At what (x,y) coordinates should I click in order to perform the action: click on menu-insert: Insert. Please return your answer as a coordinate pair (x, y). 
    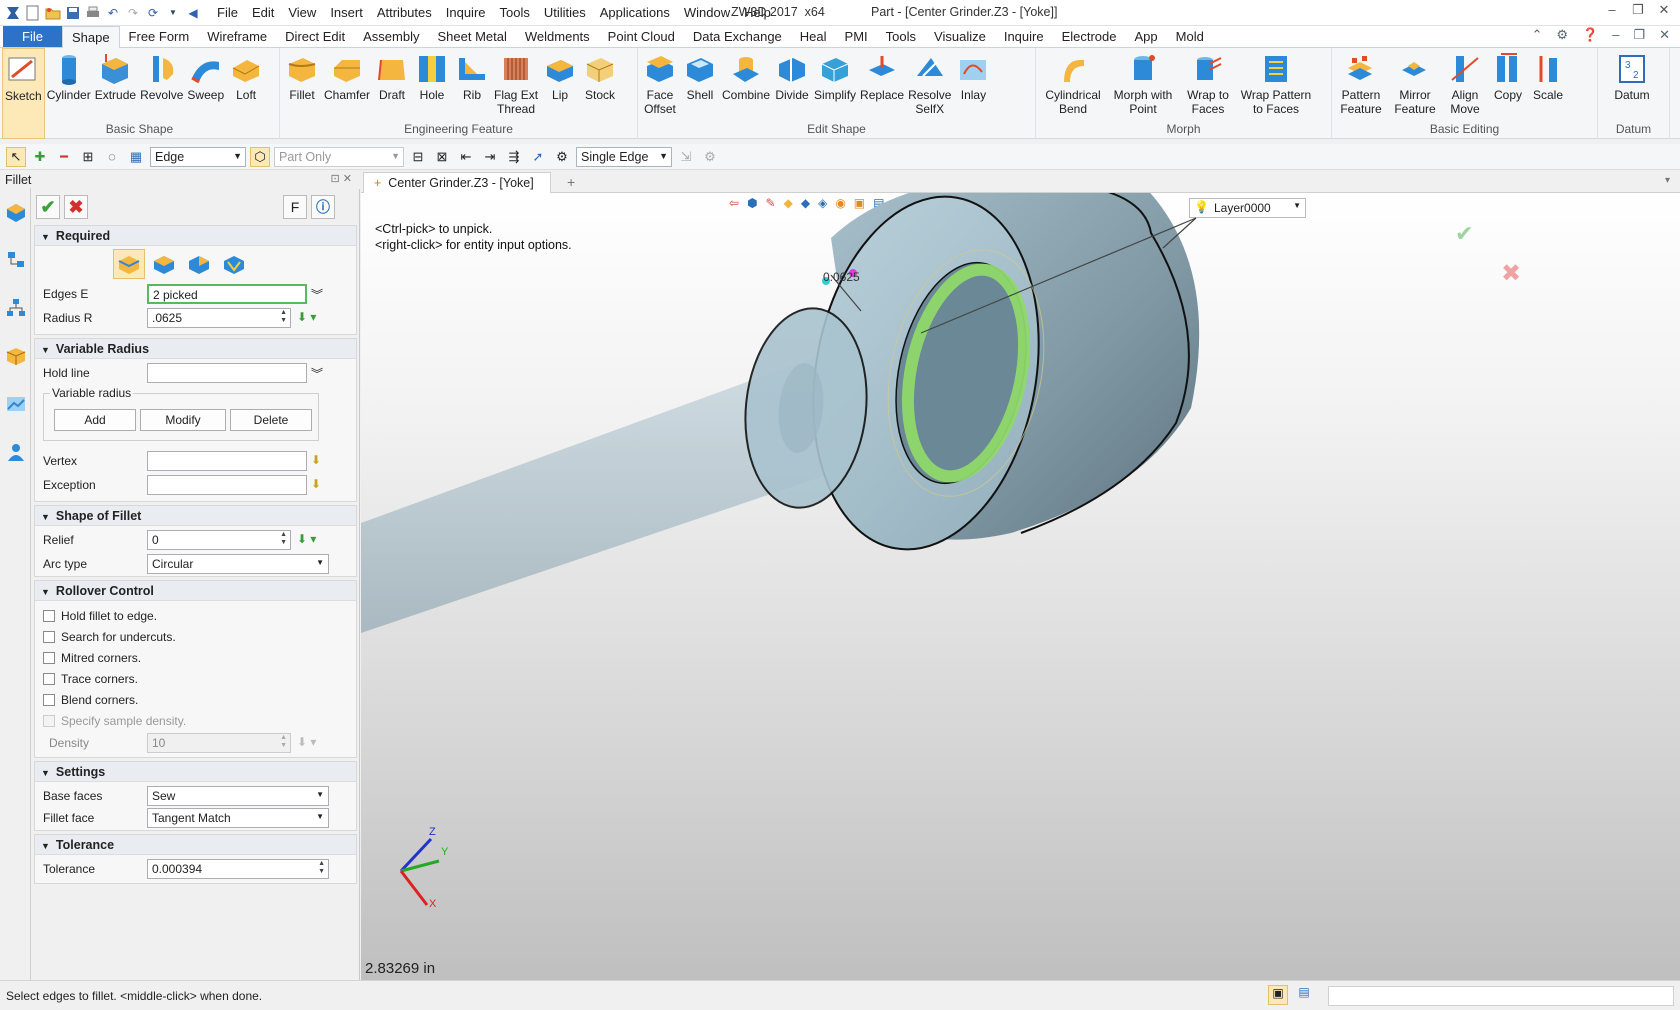
    Looking at the image, I should click on (346, 12).